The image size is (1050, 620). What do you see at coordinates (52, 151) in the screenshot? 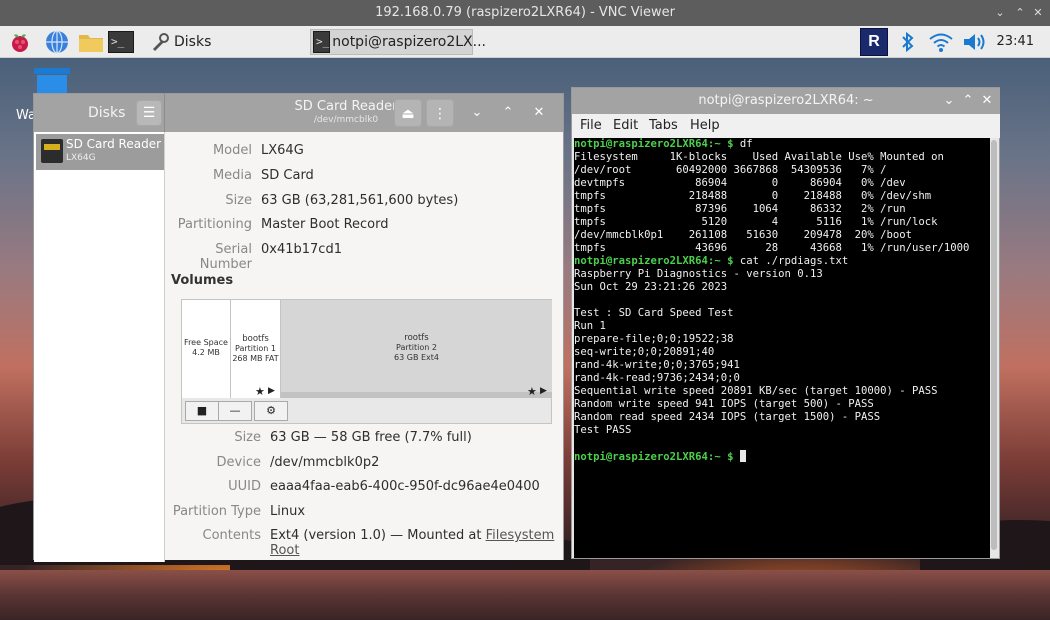
I see `sd-card-icon` at bounding box center [52, 151].